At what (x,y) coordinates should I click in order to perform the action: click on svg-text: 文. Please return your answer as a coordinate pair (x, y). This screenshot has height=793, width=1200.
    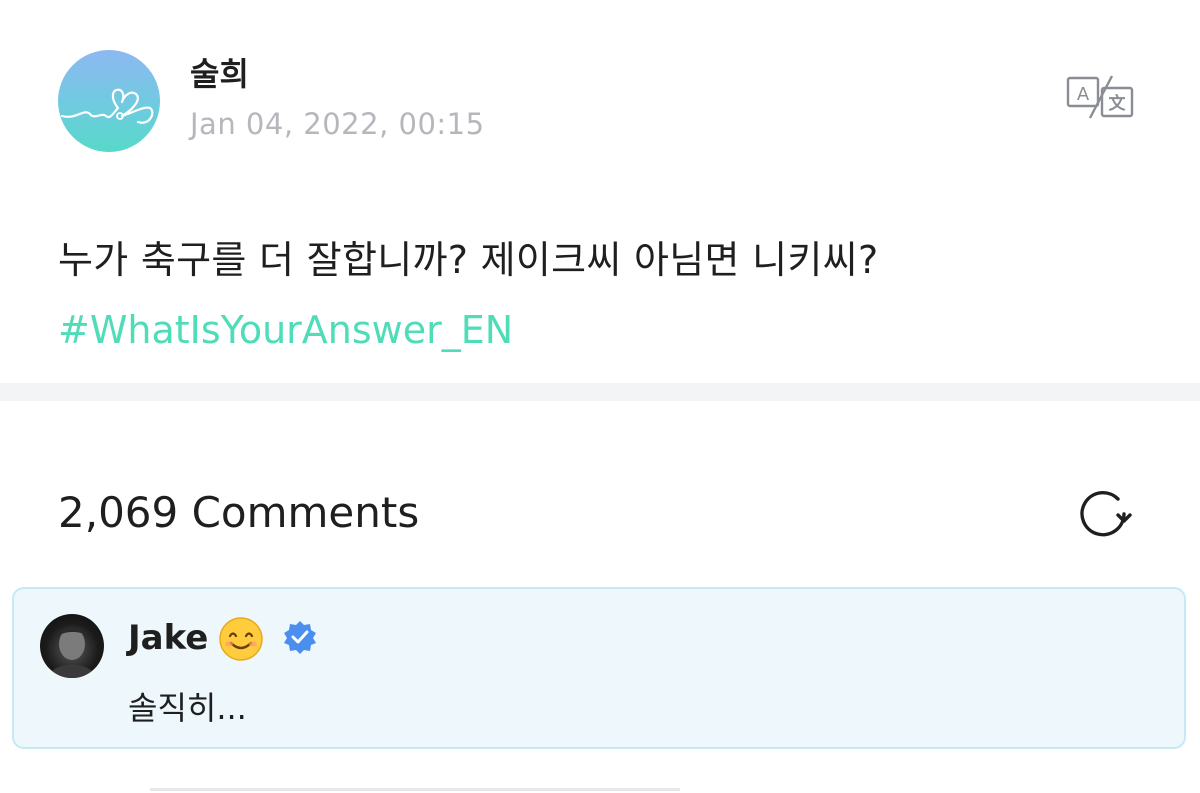
    Looking at the image, I should click on (1118, 103).